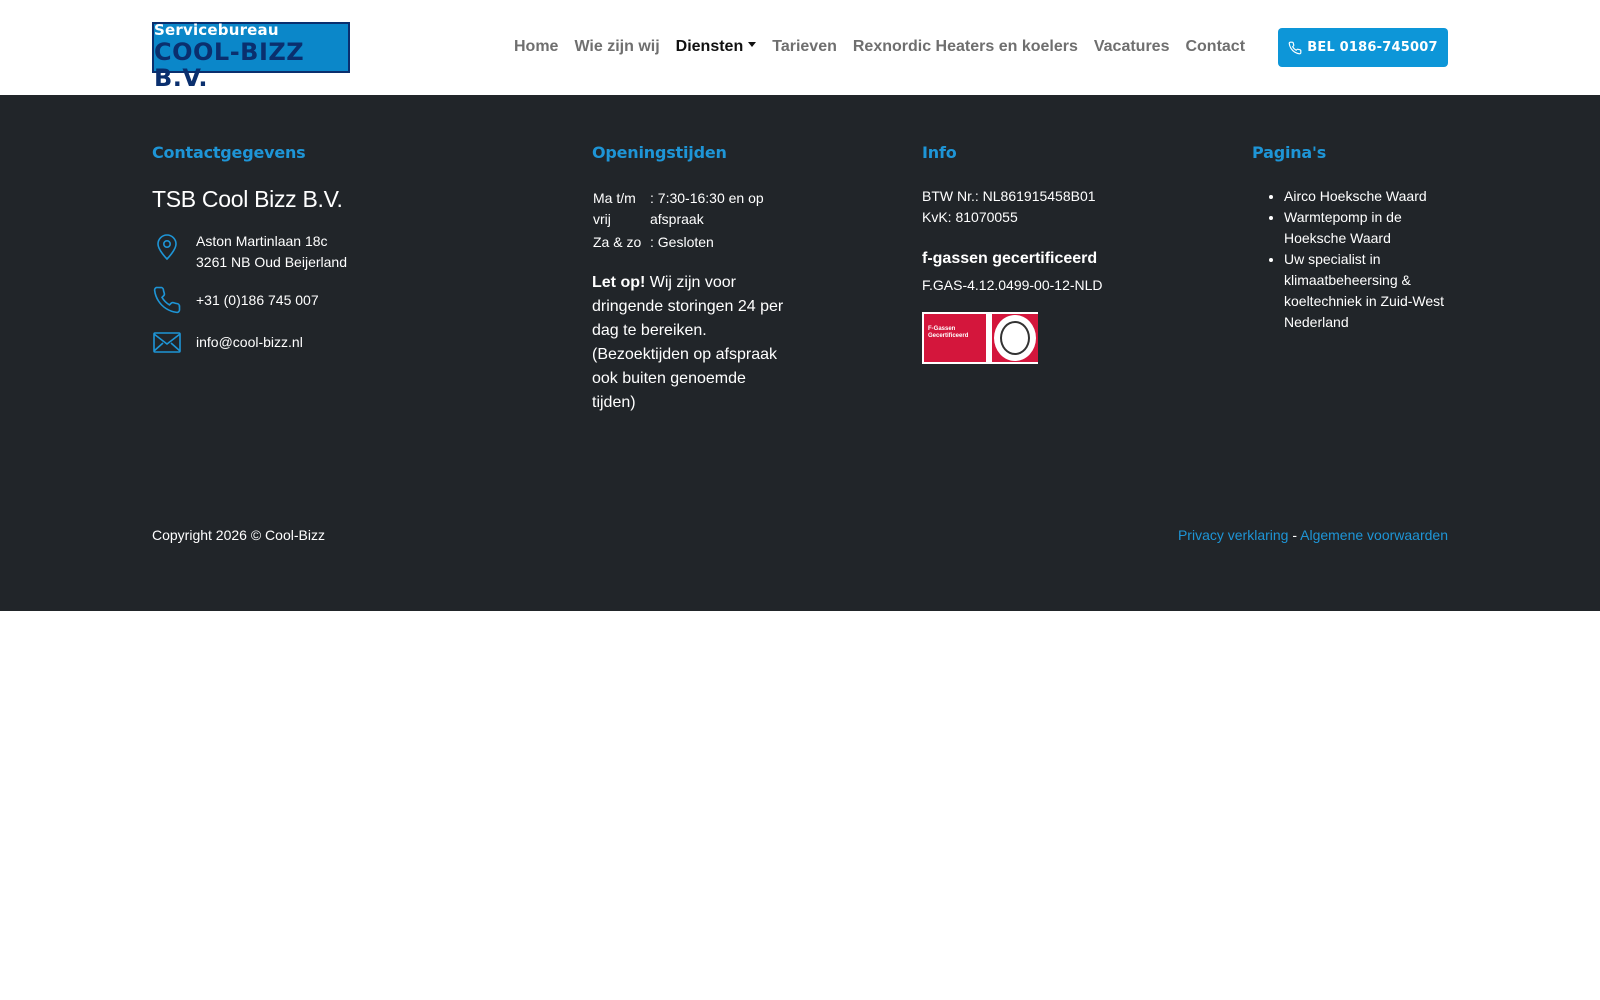 The width and height of the screenshot is (1600, 1000). I want to click on nav-vacatures: Vacatures, so click(1132, 47).